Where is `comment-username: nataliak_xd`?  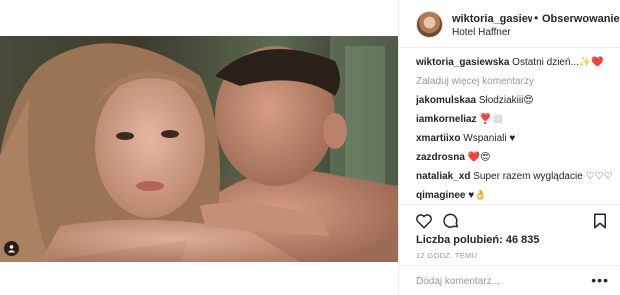 comment-username: nataliak_xd is located at coordinates (443, 176).